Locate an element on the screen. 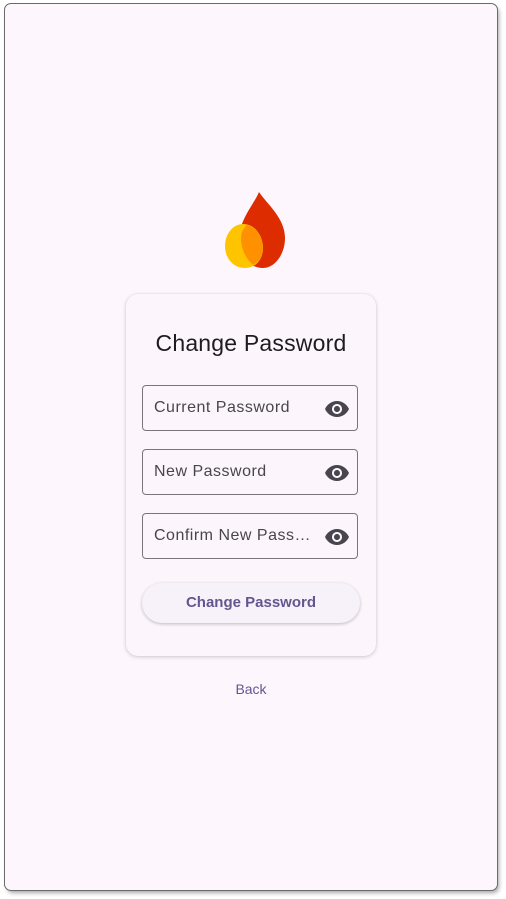 The image size is (506, 899). confirm-password-field: Confirm New Password is located at coordinates (250, 536).